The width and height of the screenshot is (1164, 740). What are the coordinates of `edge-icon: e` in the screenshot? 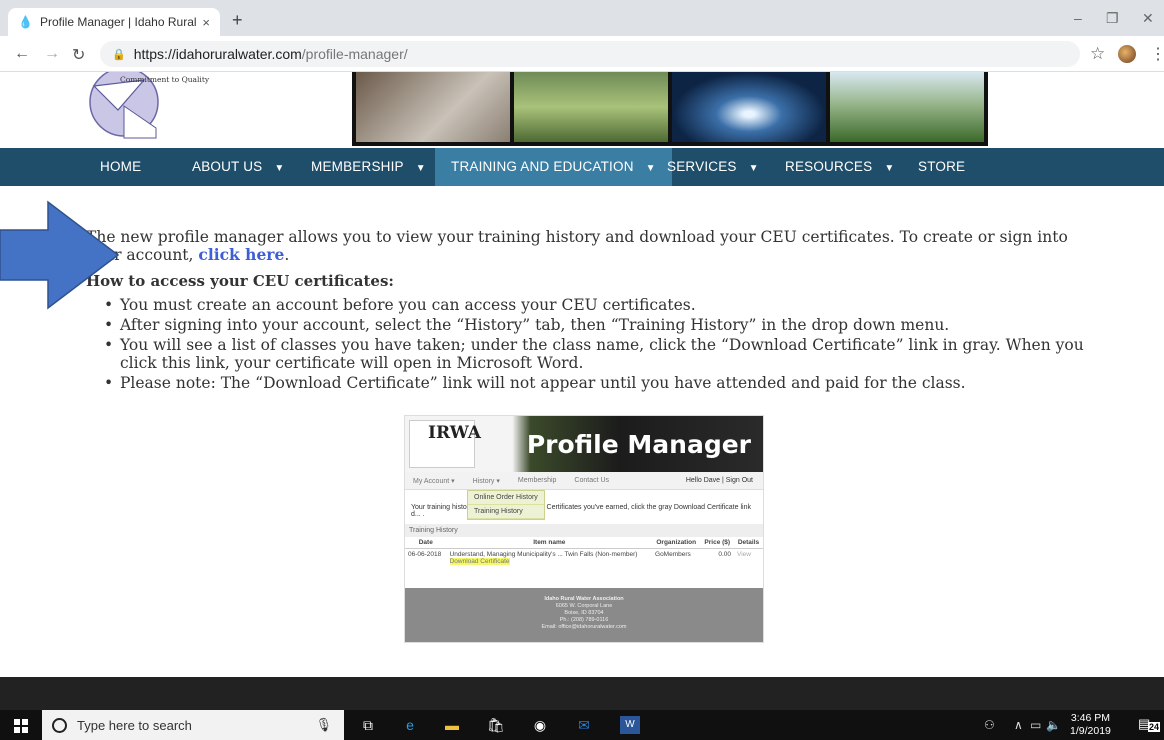 It's located at (410, 725).